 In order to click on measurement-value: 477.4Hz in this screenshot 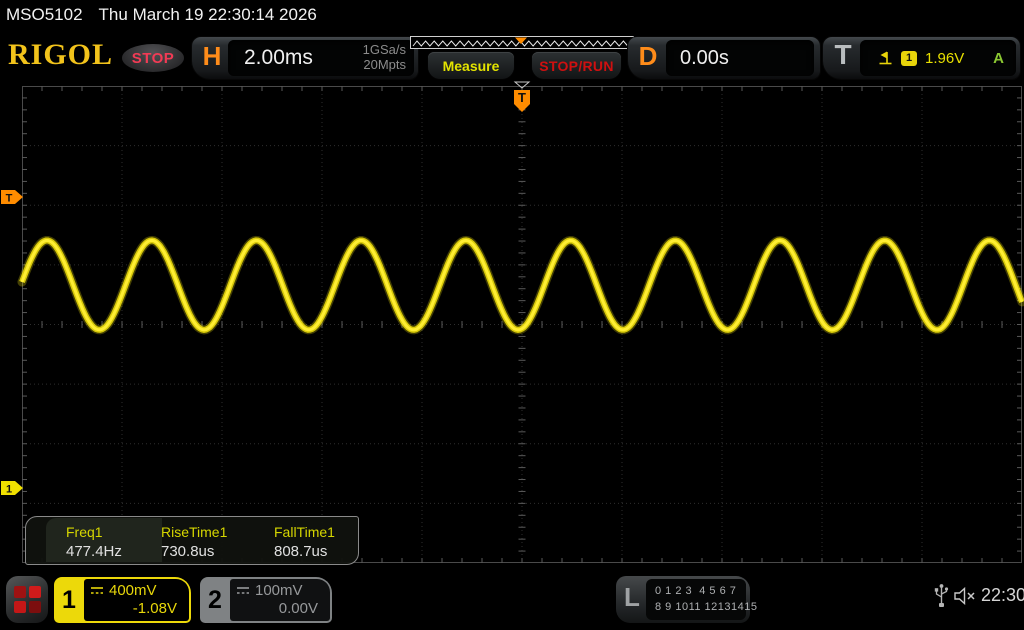, I will do `click(94, 551)`.